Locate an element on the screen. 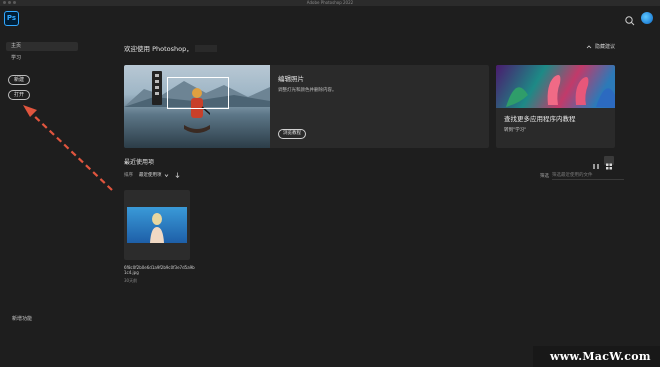 The height and width of the screenshot is (367, 660). canoe-photo is located at coordinates (197, 106).